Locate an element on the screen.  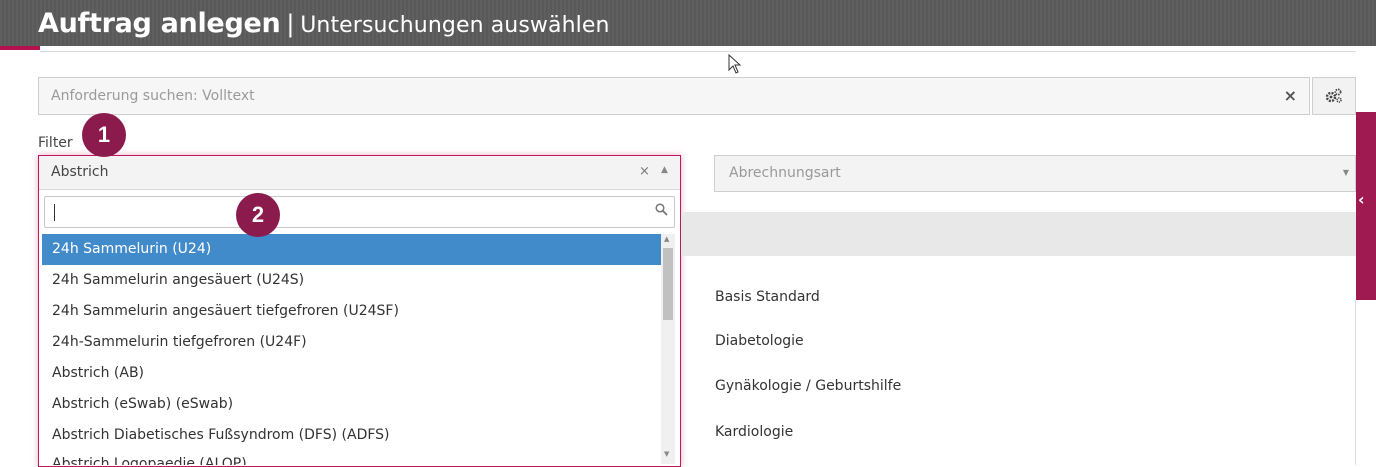
settings-button is located at coordinates (1334, 96).